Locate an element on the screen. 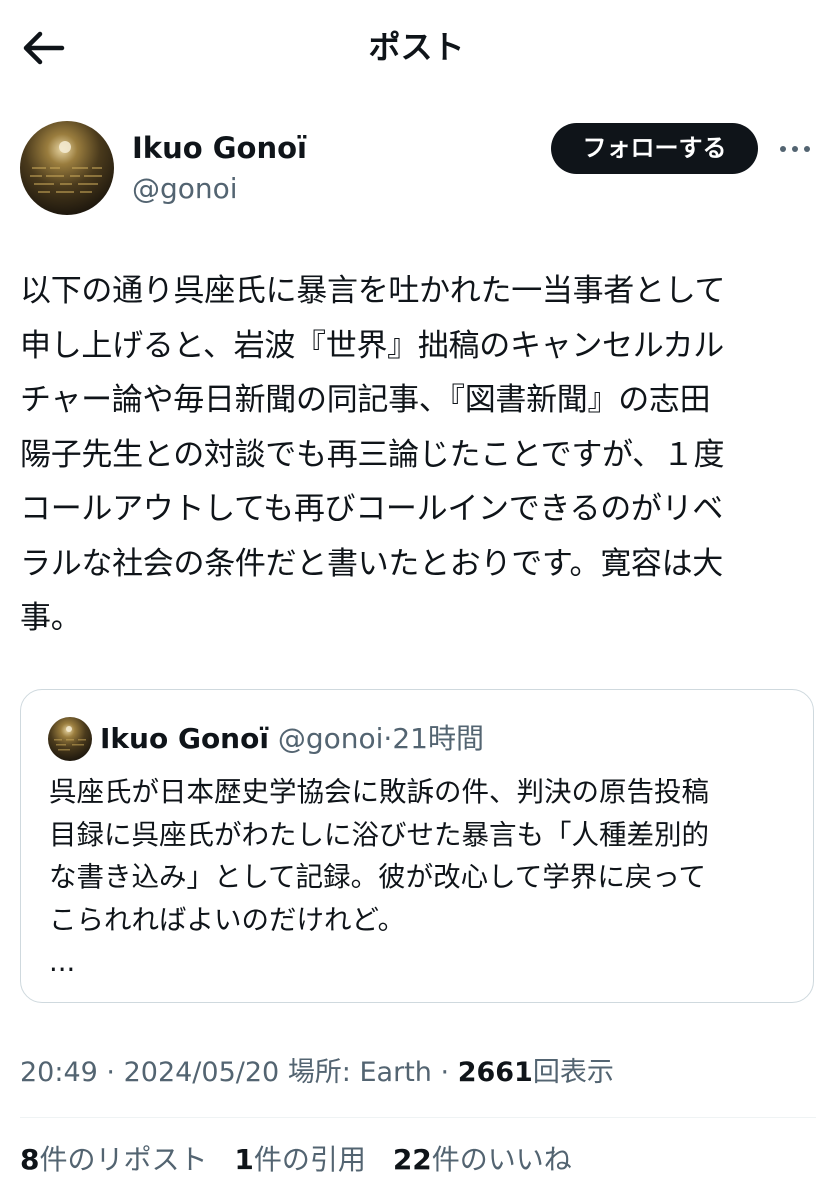 This screenshot has height=1200, width=833. engagement-stats: 8件のリポスト 1件の引用 22件のいいね is located at coordinates (305, 1160).